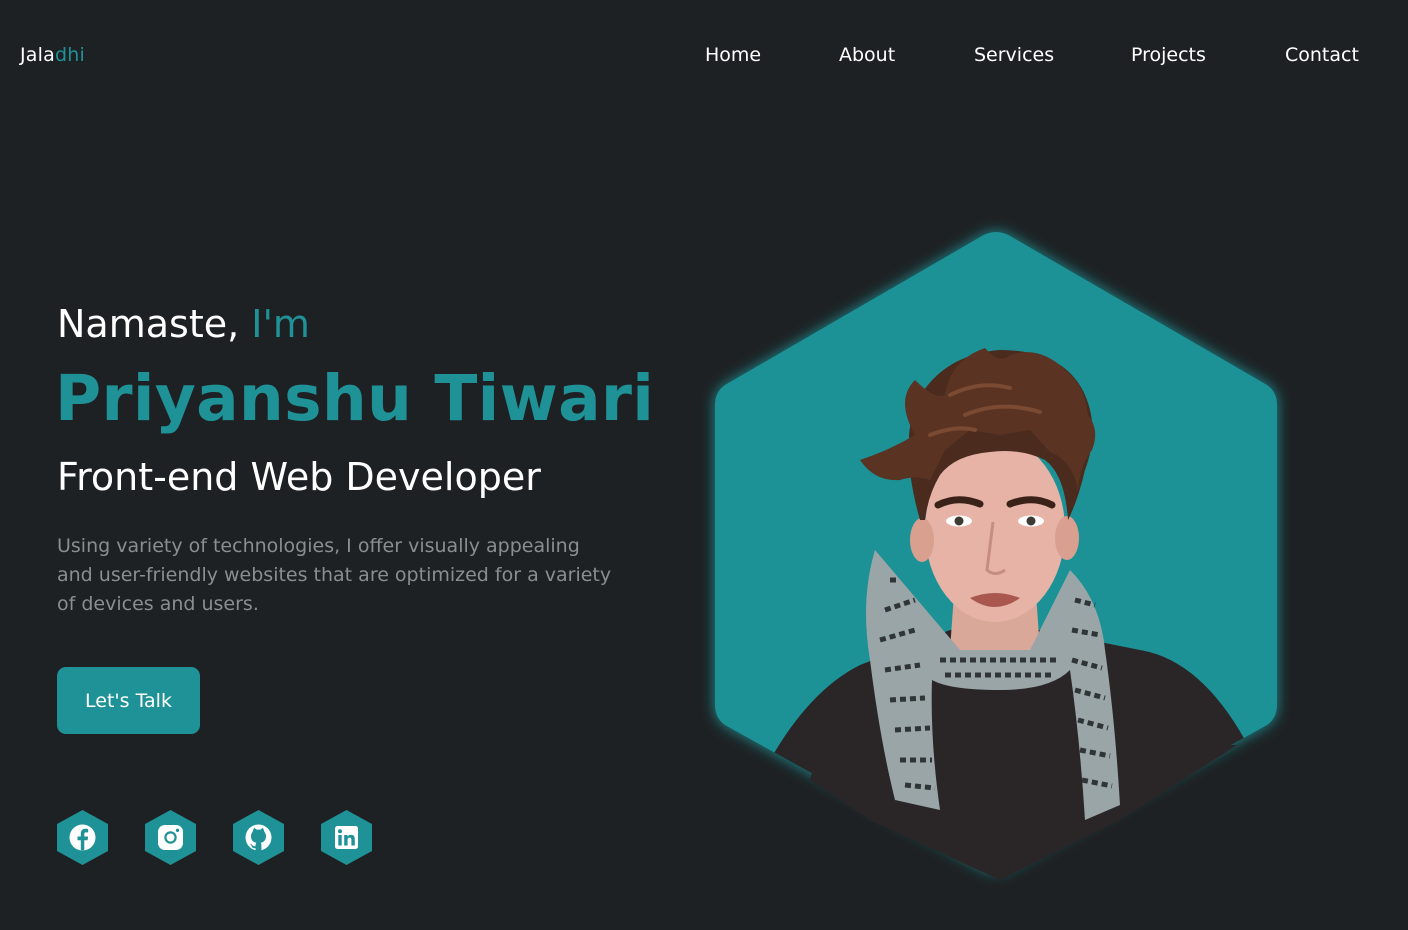  I want to click on lets-talk-button: Let's Talk, so click(128, 700).